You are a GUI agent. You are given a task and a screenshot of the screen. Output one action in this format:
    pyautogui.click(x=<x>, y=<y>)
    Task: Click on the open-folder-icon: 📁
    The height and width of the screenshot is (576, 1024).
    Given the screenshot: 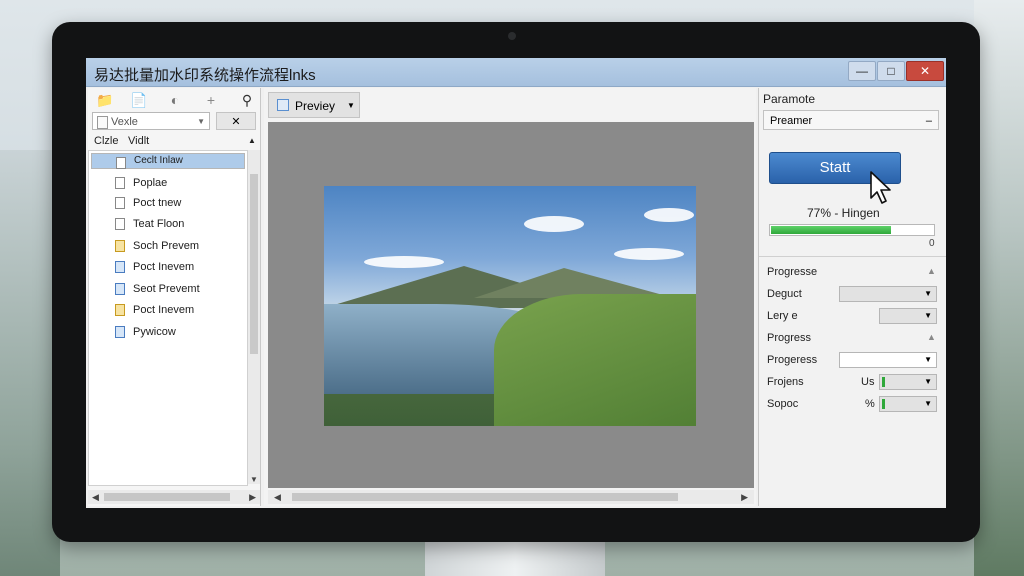 What is the action you would take?
    pyautogui.click(x=105, y=100)
    